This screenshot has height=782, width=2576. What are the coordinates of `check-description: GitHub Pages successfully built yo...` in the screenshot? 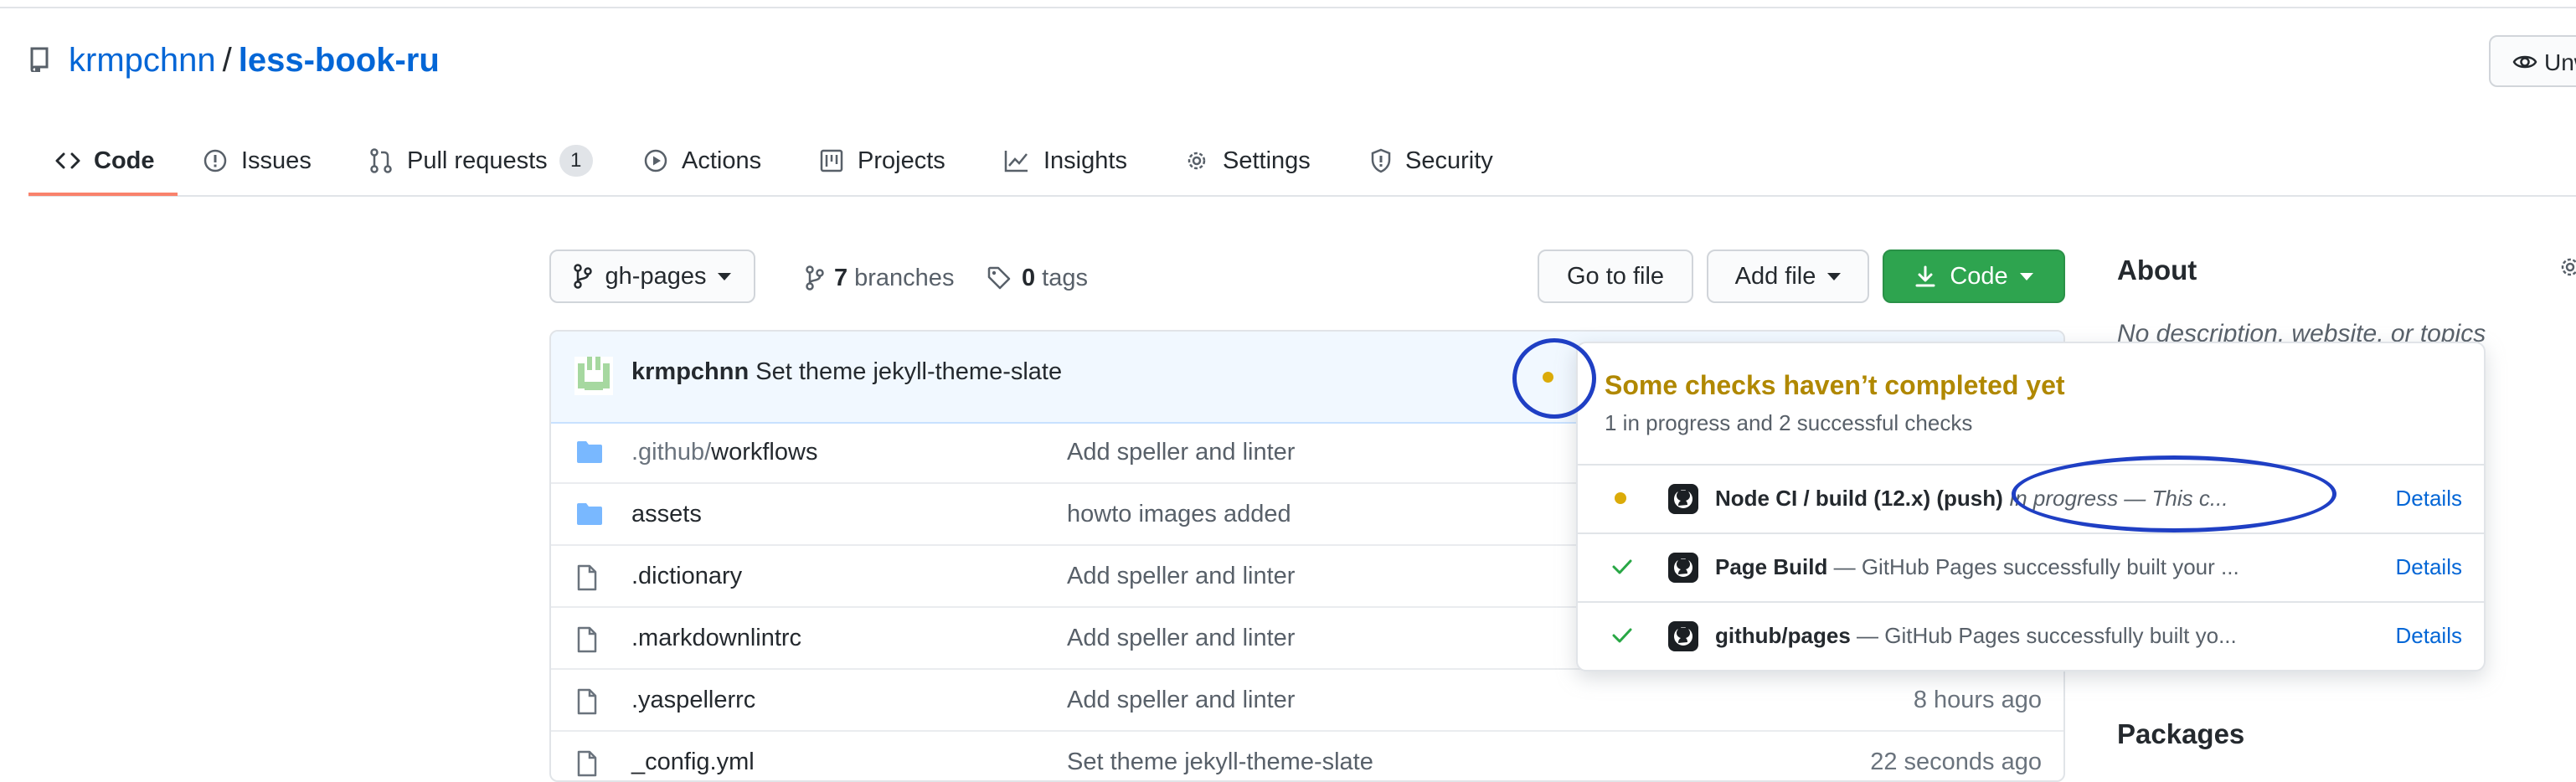 It's located at (2060, 635).